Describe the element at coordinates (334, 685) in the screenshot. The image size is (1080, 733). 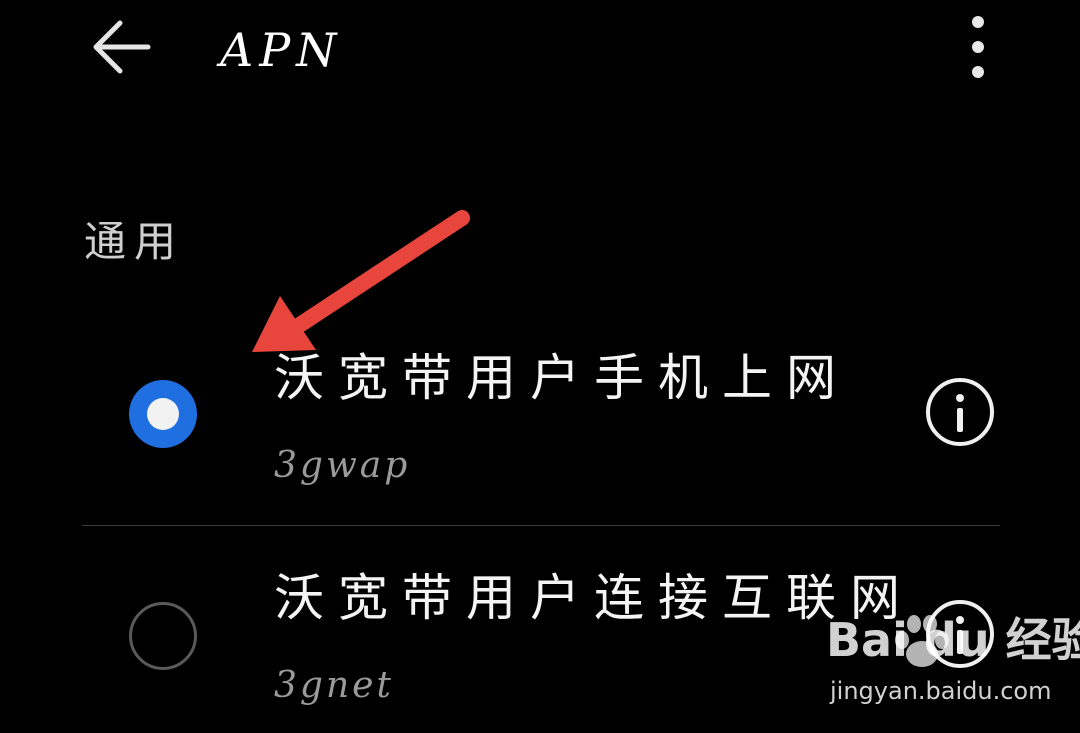
I see `apn-value: 3gnet` at that location.